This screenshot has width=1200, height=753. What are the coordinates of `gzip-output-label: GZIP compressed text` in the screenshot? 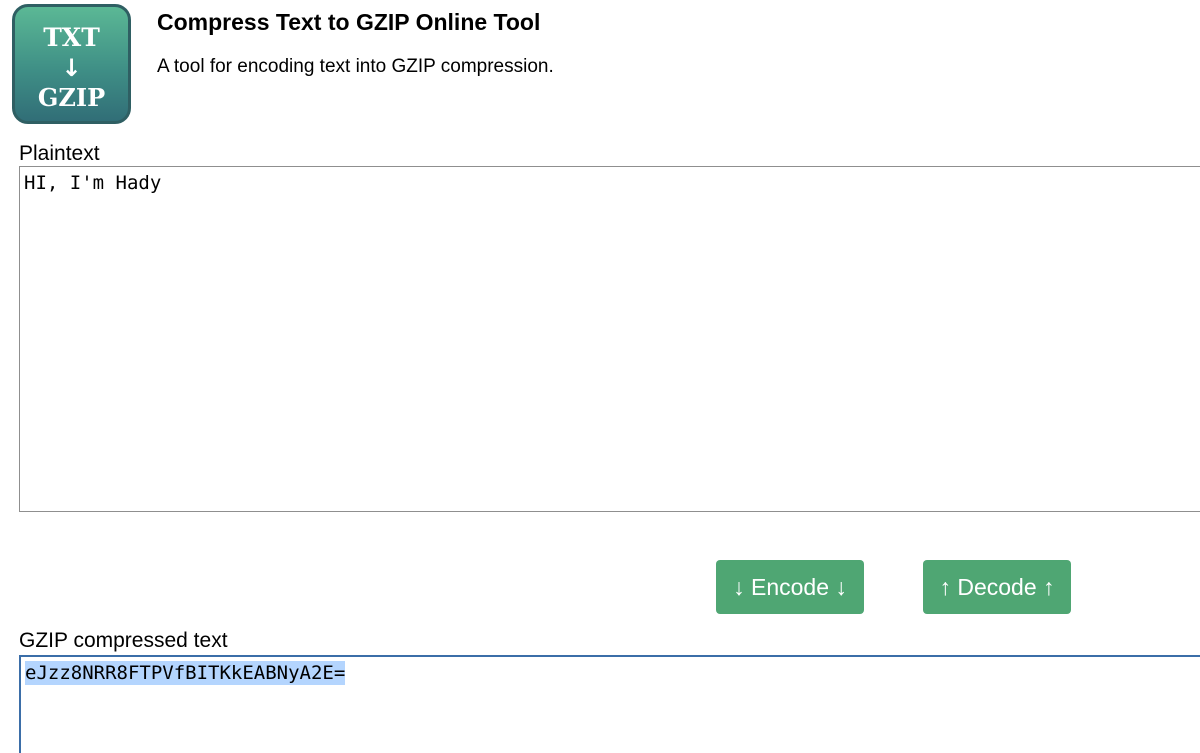 It's located at (123, 640).